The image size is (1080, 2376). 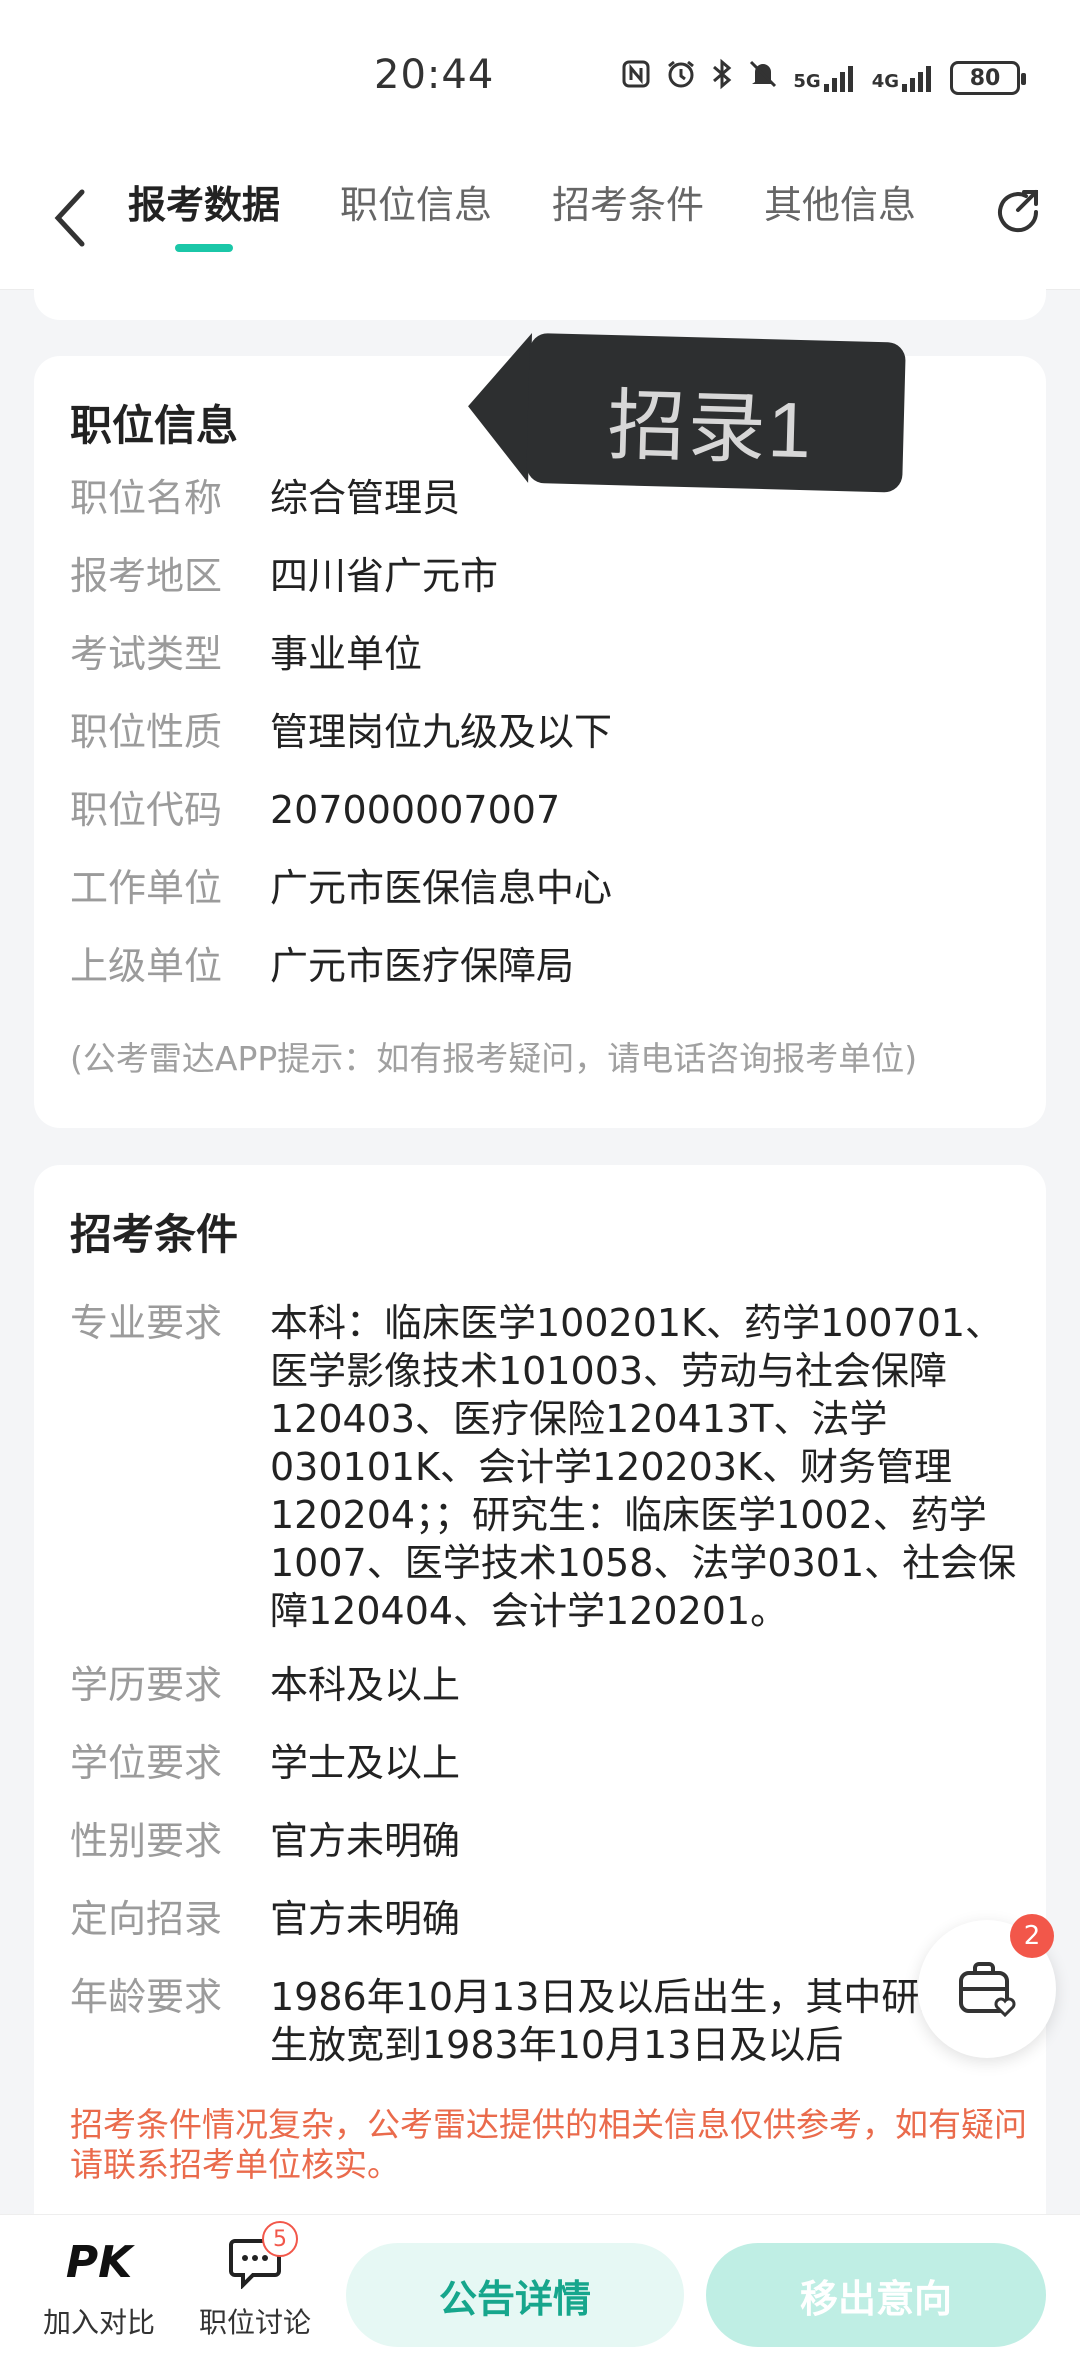 I want to click on info-value: 广元市医疗保障局, so click(x=422, y=966).